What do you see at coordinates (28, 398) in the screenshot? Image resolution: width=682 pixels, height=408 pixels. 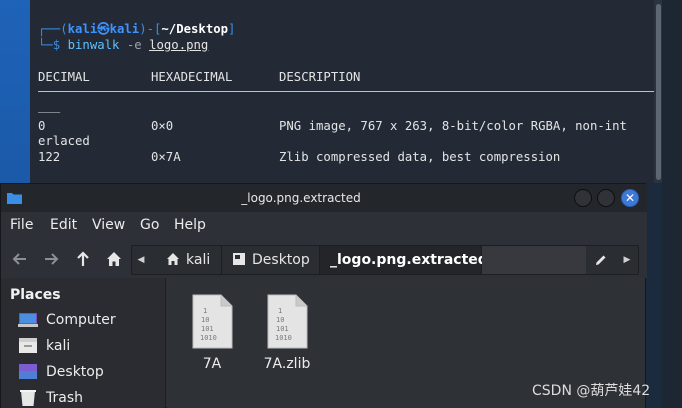 I see `trash-icon` at bounding box center [28, 398].